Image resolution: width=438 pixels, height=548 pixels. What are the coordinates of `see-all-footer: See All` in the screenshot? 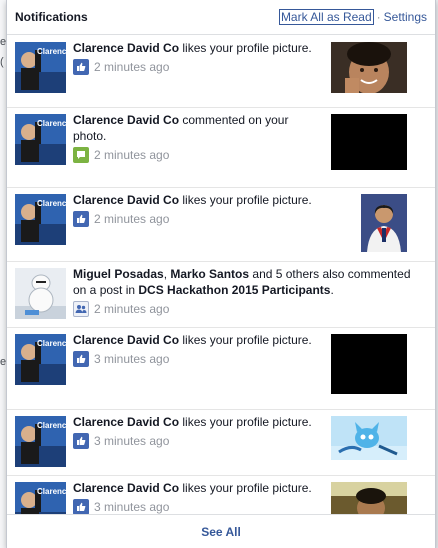 It's located at (221, 531).